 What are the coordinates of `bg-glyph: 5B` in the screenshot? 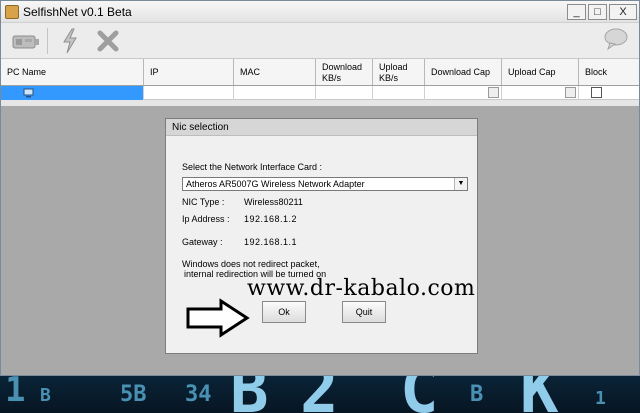 It's located at (133, 394).